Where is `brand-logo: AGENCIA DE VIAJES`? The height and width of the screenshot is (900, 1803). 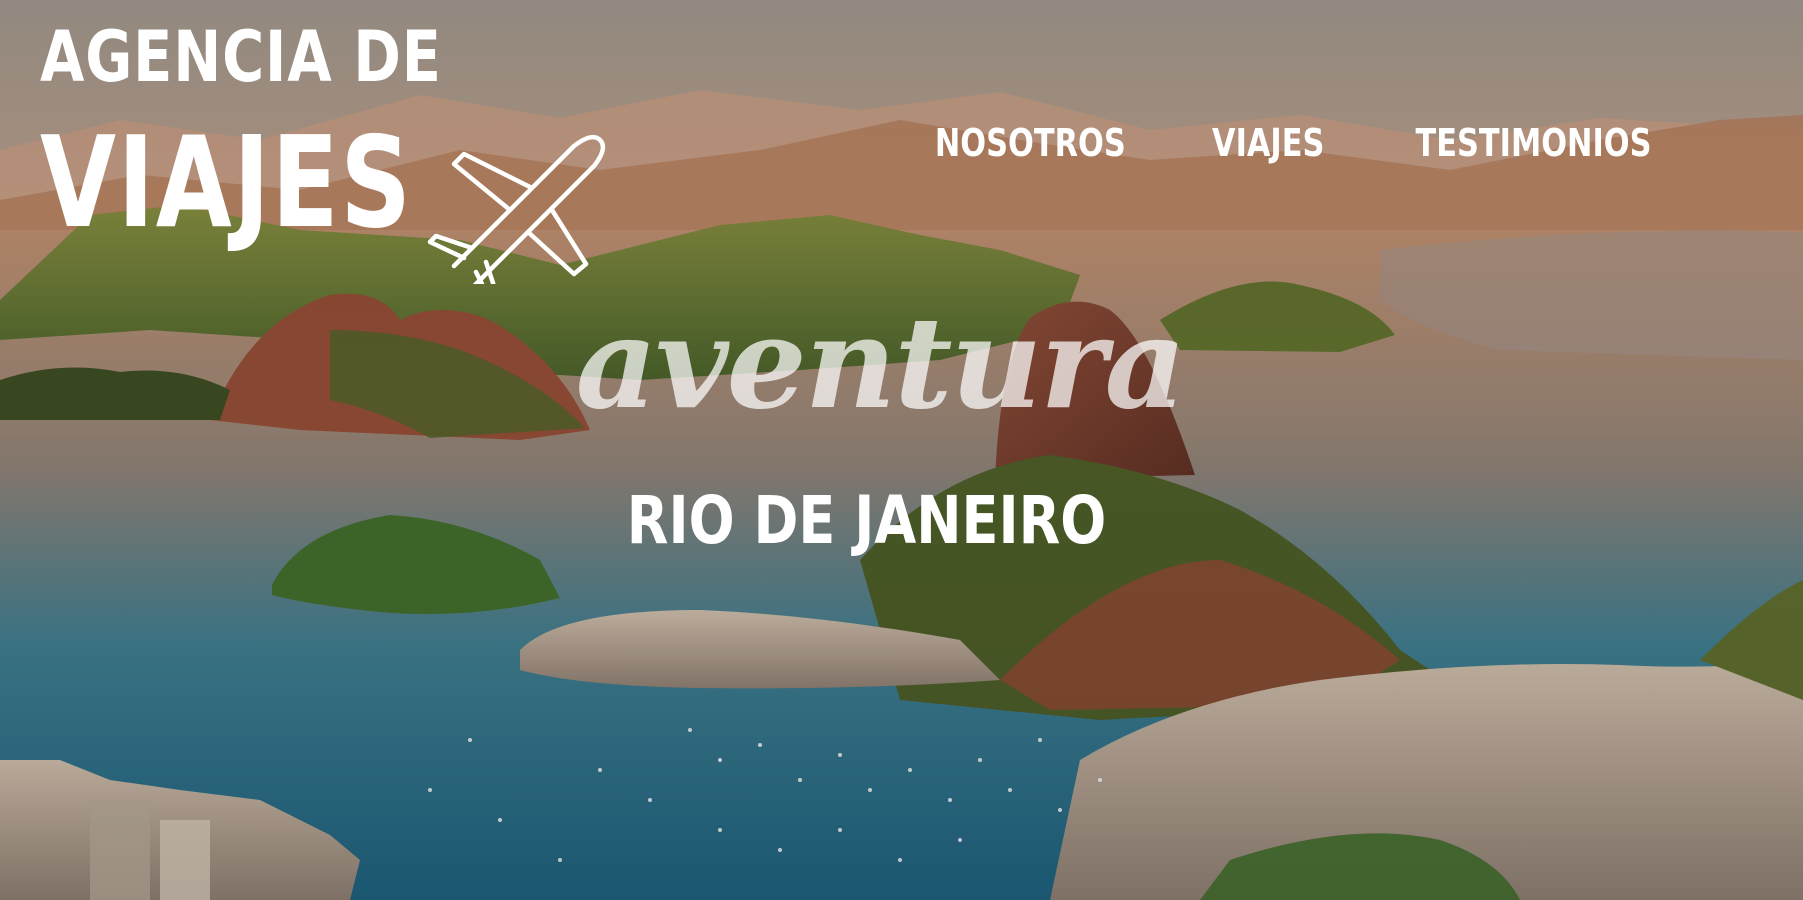 brand-logo: AGENCIA DE VIAJES is located at coordinates (323, 150).